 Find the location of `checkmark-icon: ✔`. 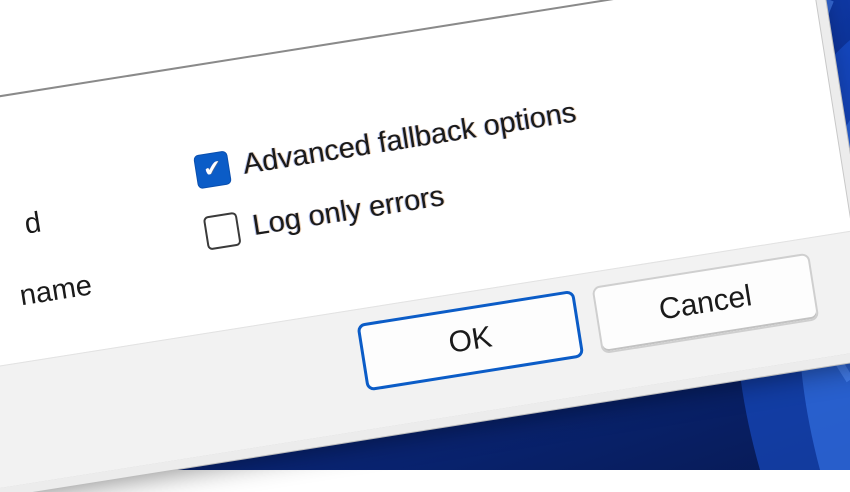

checkmark-icon: ✔ is located at coordinates (212, 169).